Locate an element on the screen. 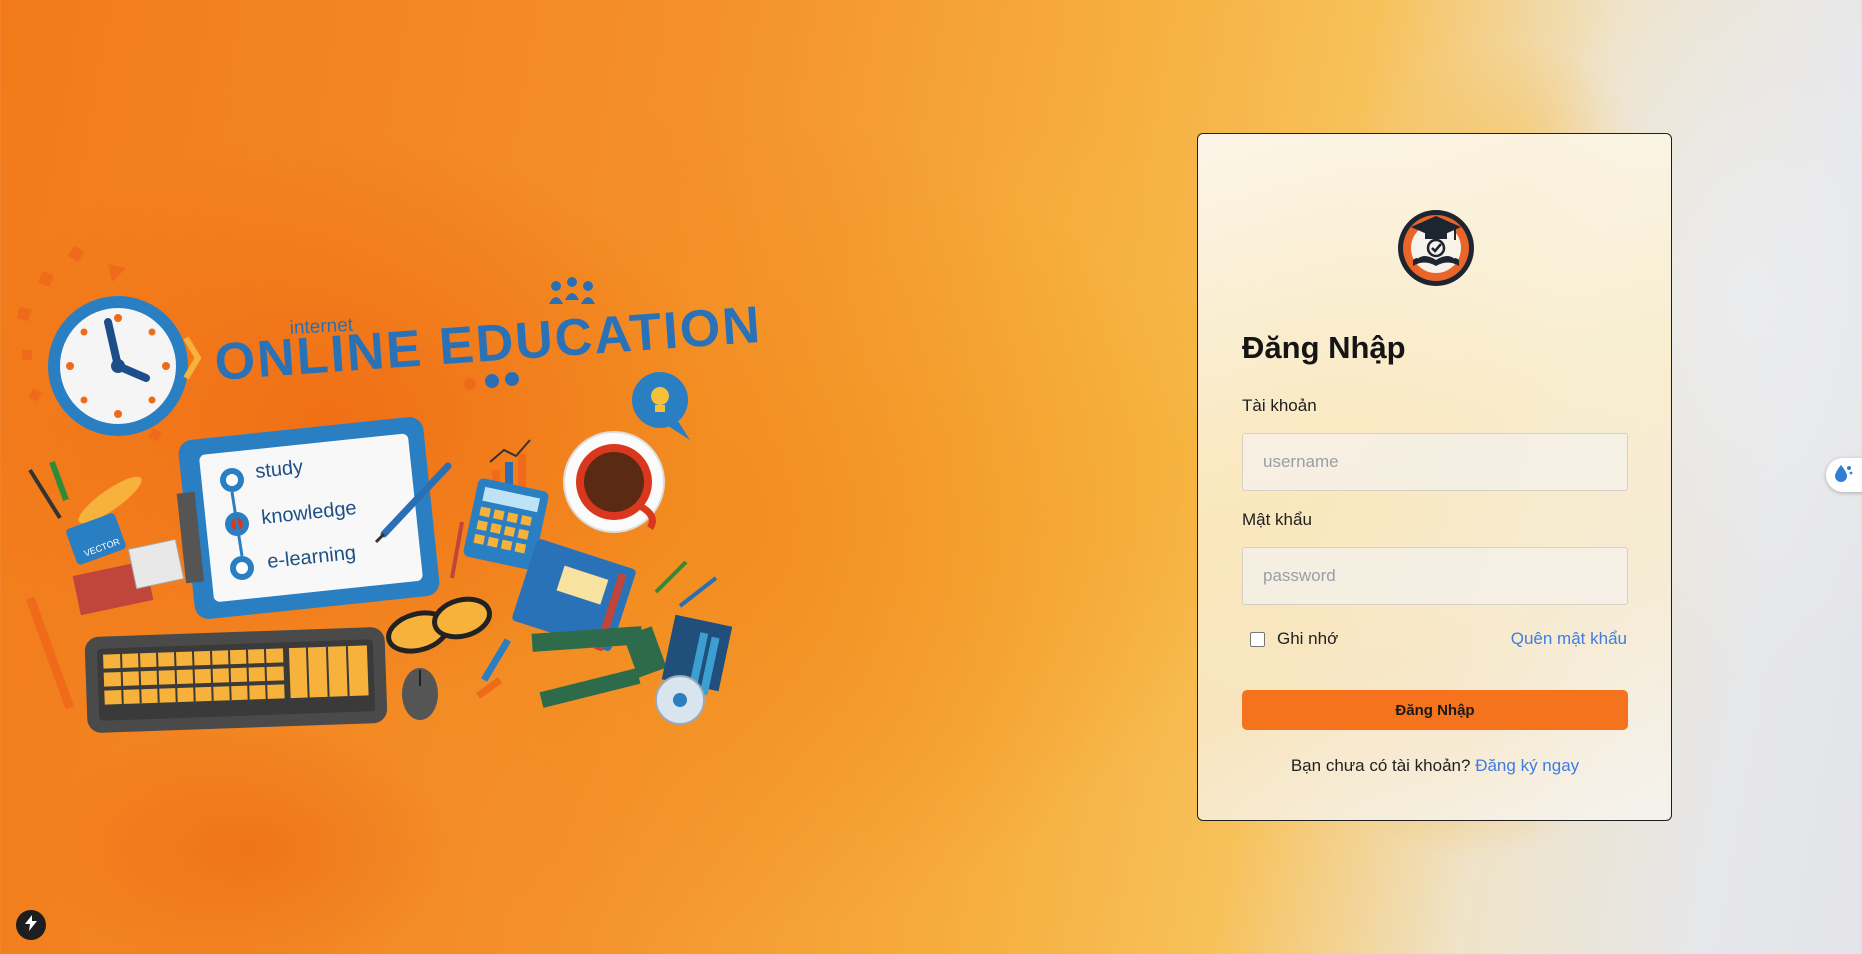 The height and width of the screenshot is (954, 1862). water-drop-icon is located at coordinates (1843, 475).